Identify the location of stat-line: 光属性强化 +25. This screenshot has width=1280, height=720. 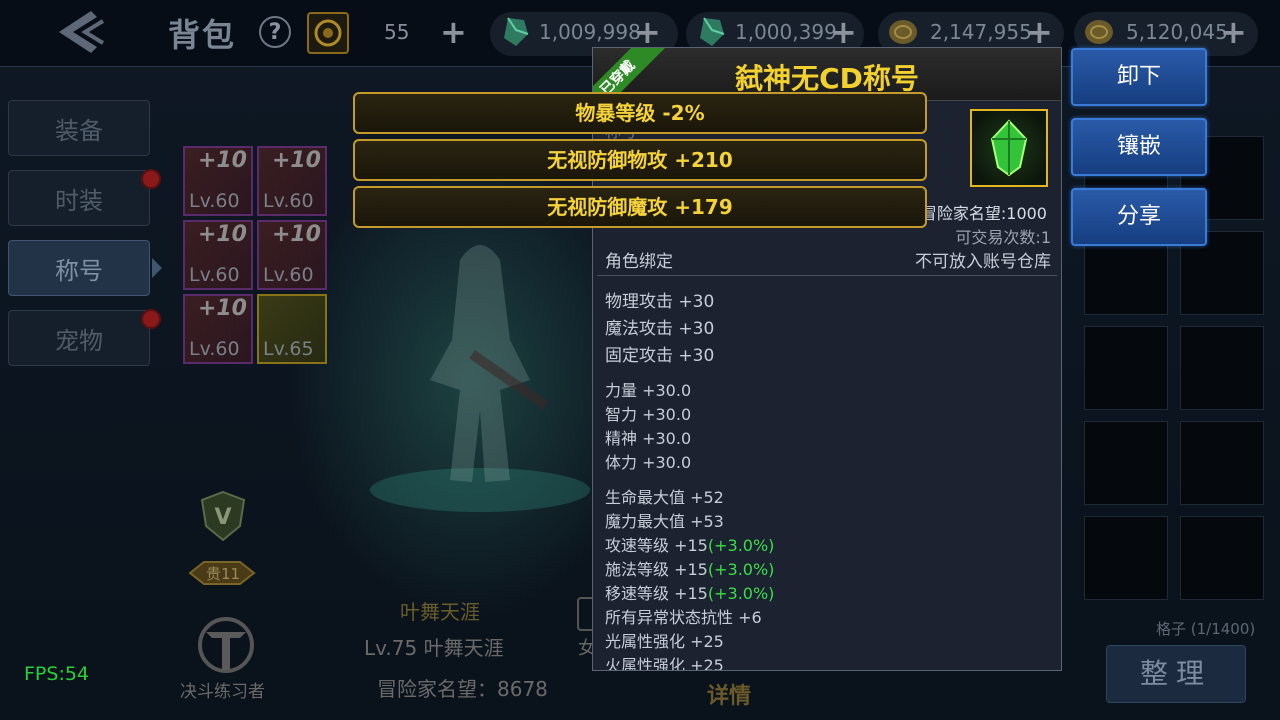
(664, 640).